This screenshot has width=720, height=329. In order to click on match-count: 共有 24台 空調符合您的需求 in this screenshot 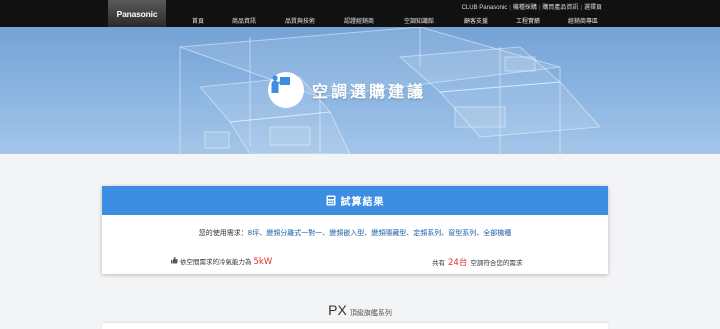, I will do `click(477, 262)`.